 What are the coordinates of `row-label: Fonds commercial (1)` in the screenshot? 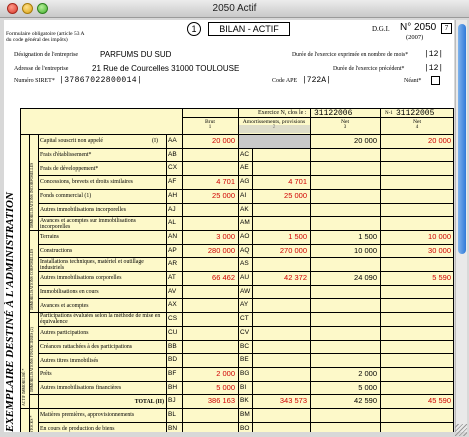 It's located at (66, 196).